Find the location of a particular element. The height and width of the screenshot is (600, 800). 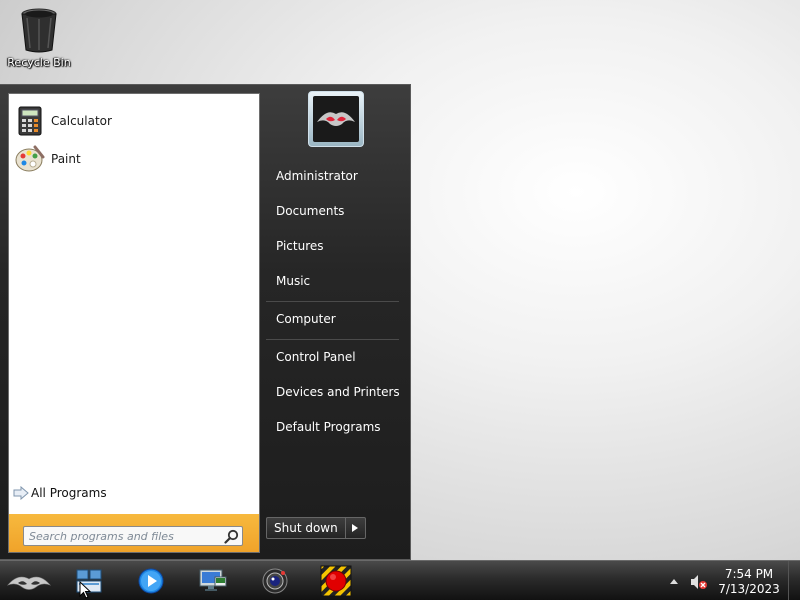

paint-icon is located at coordinates (30, 159).